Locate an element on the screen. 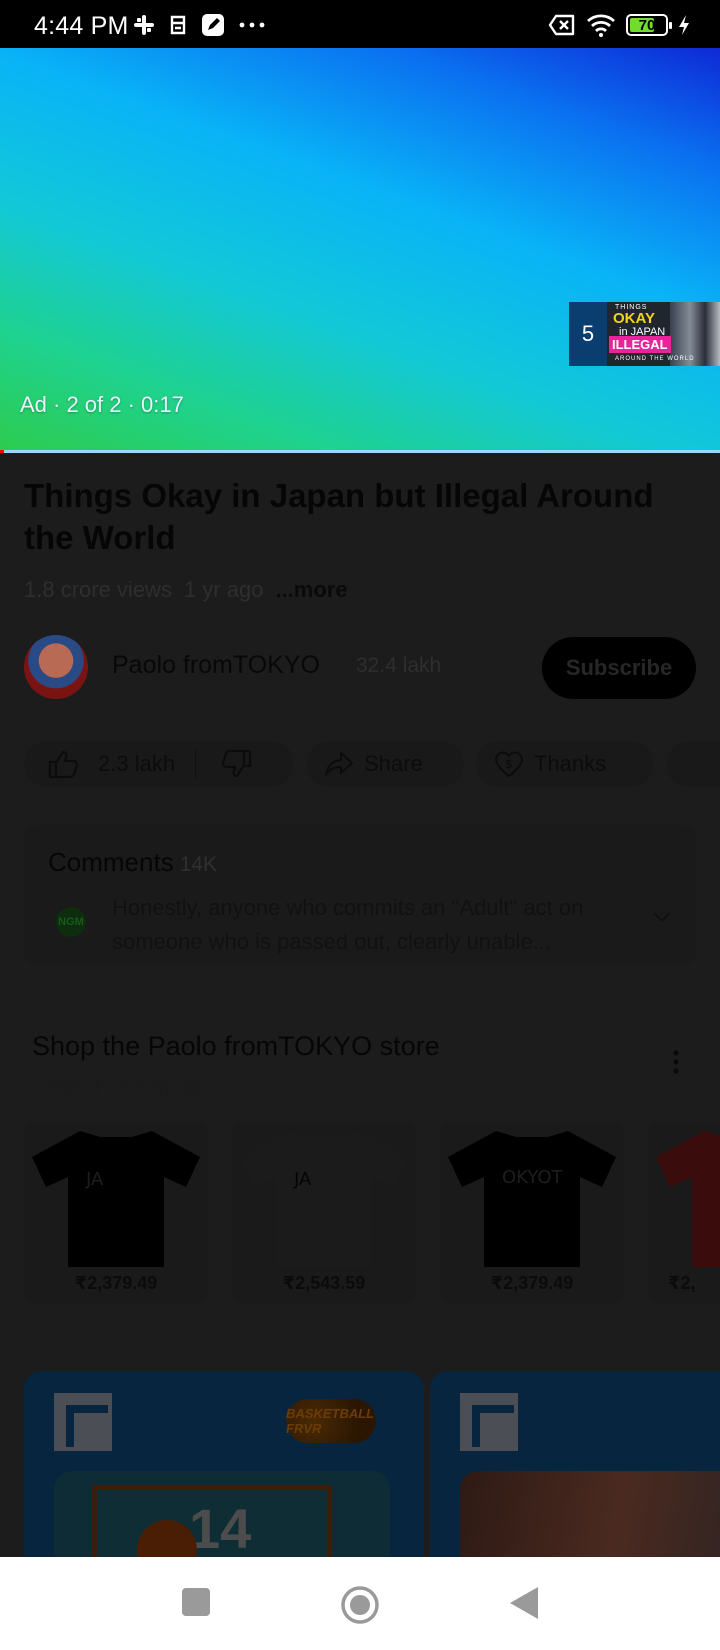 The image size is (720, 1650). action-bar: 2.3 lakh Share $ Thanks is located at coordinates (372, 764).